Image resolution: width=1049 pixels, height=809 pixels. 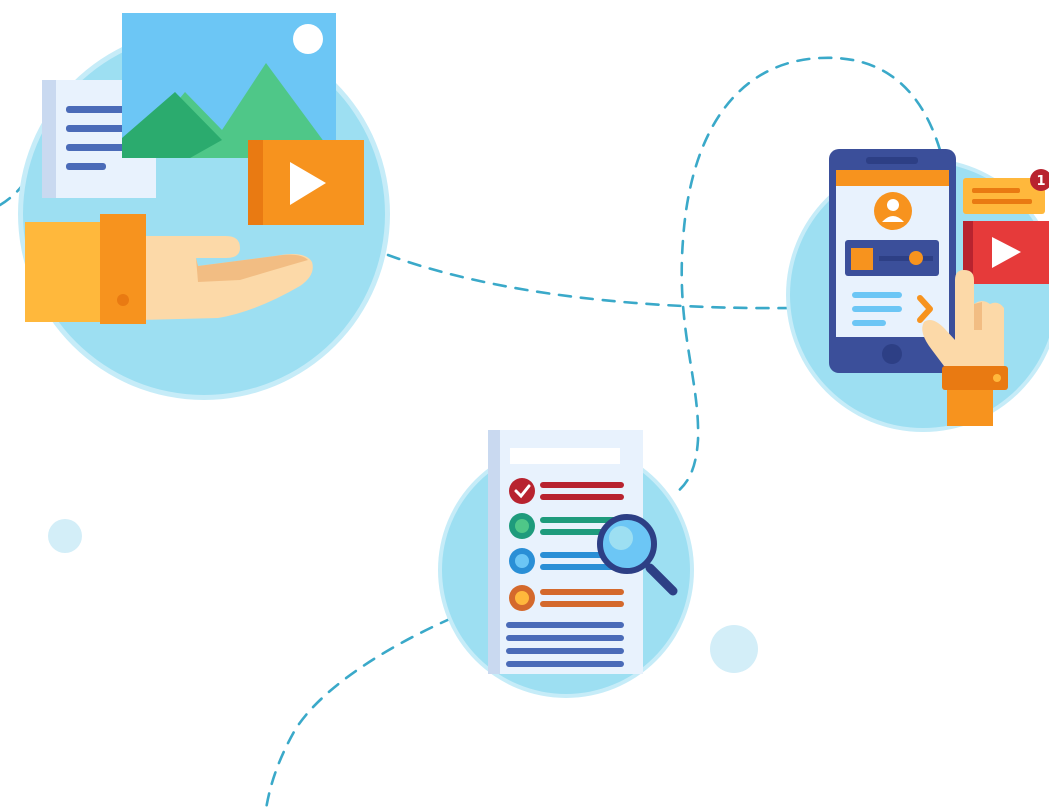 I want to click on mobile-video-illustration: 1, so click(x=917, y=290).